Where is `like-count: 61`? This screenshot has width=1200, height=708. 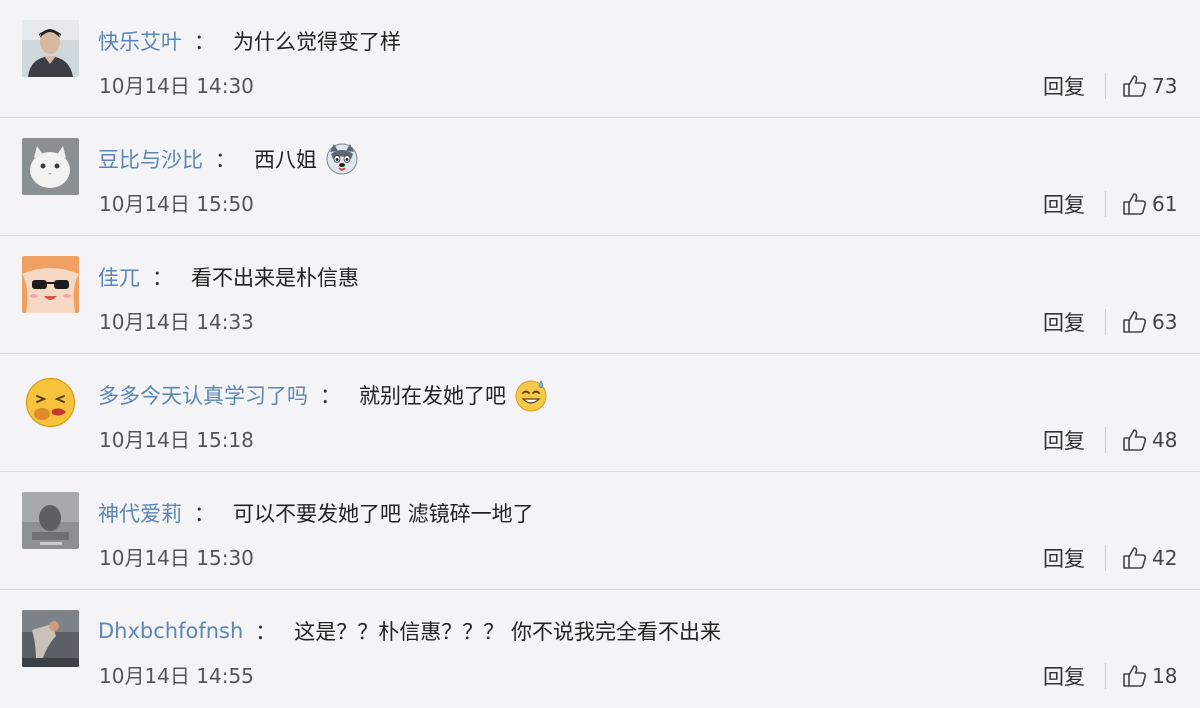 like-count: 61 is located at coordinates (1165, 204).